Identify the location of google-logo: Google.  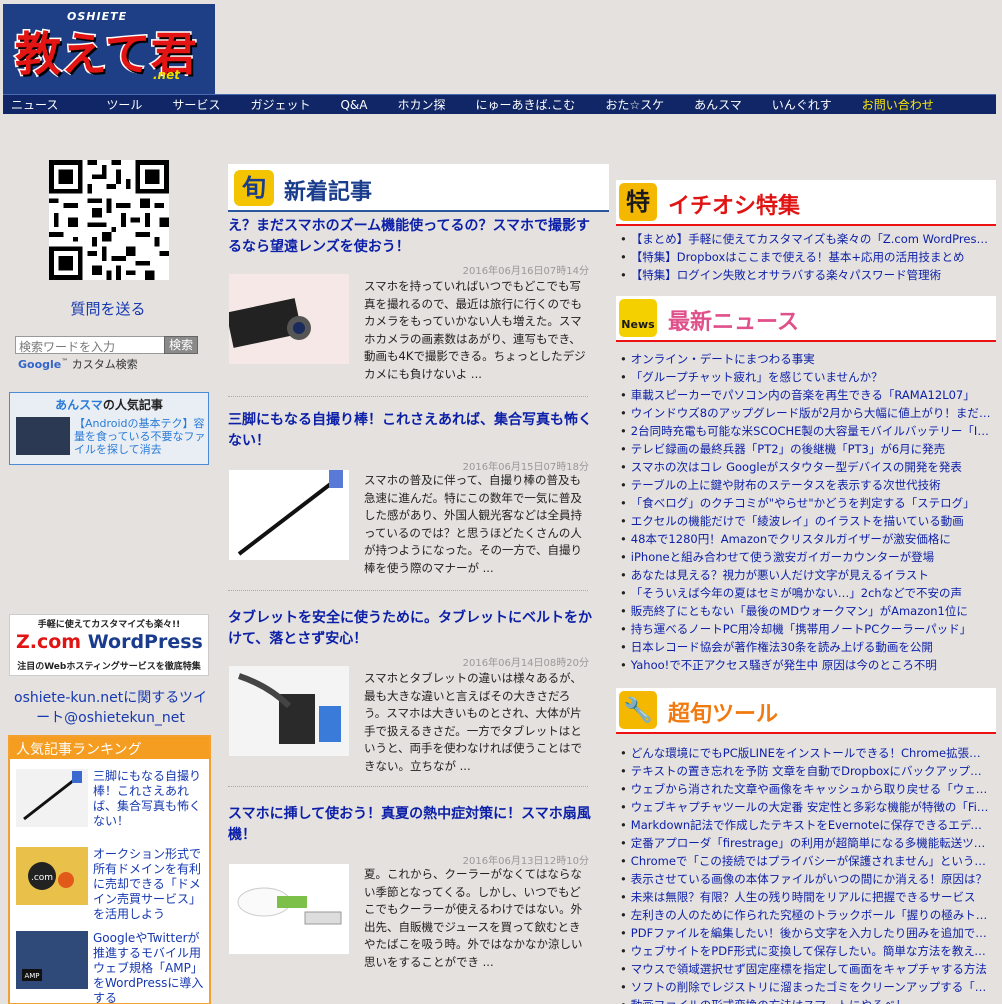
(40, 364).